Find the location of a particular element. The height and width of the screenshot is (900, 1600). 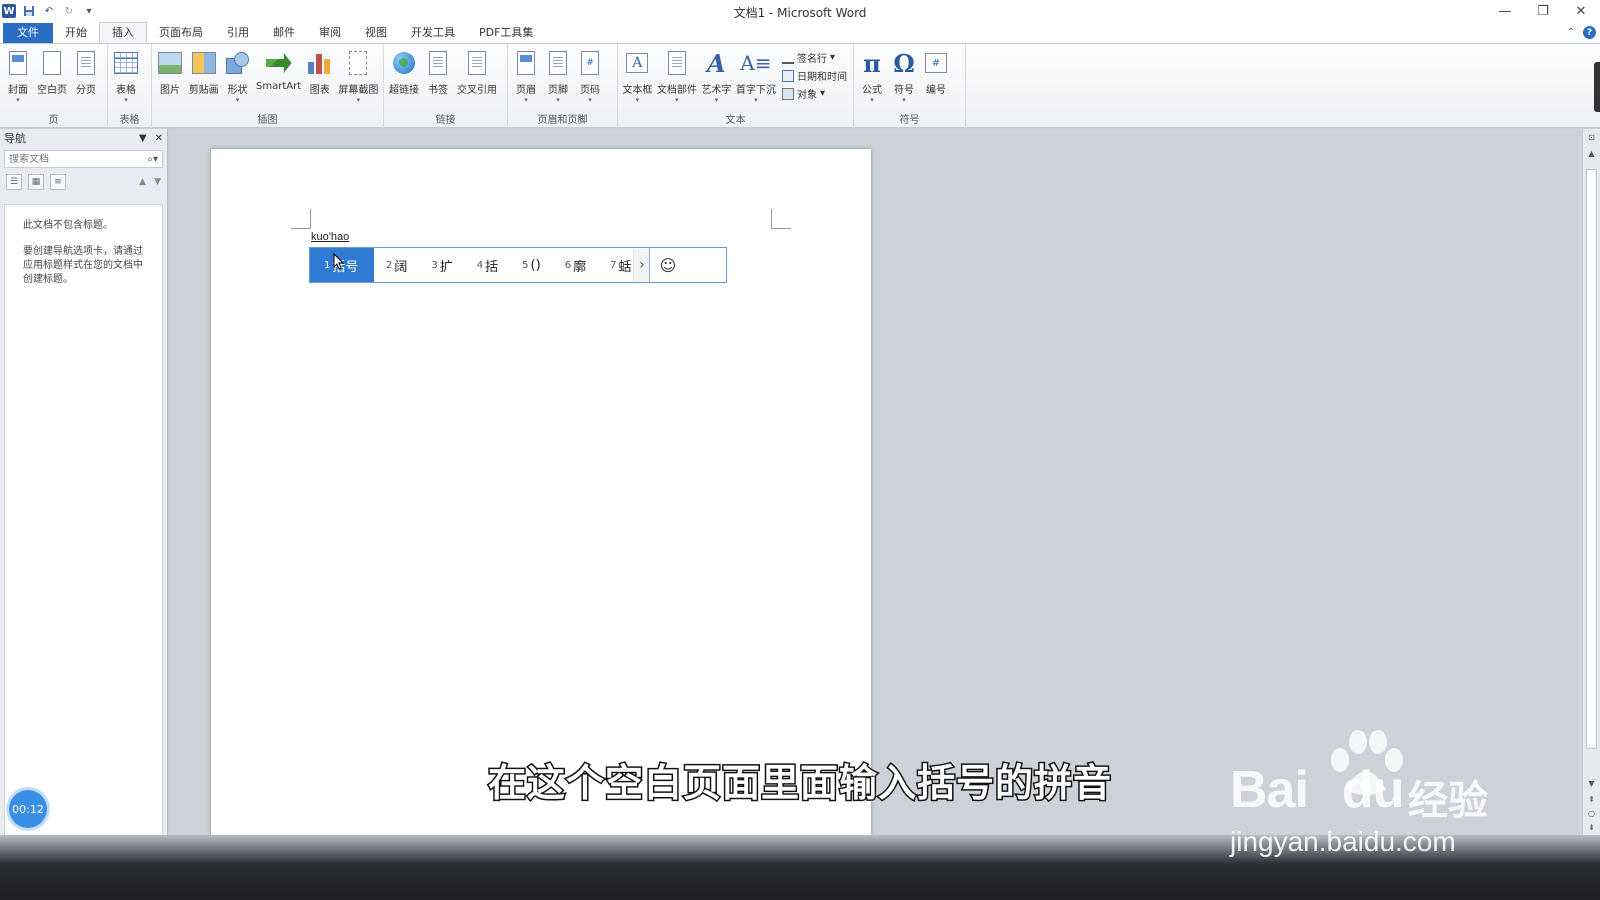

ime-composition-text: kuo'hao is located at coordinates (330, 237).